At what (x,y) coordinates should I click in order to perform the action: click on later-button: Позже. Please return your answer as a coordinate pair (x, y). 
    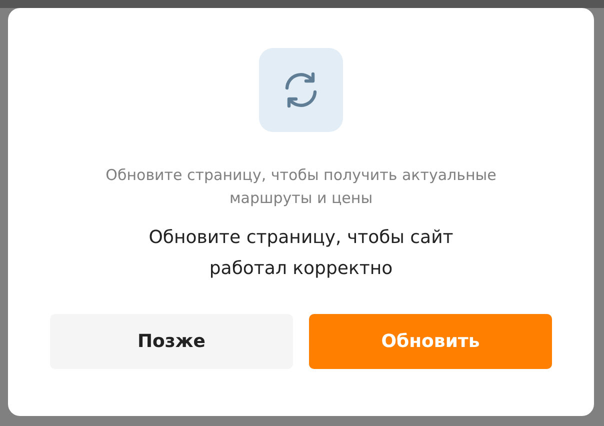
    Looking at the image, I should click on (171, 341).